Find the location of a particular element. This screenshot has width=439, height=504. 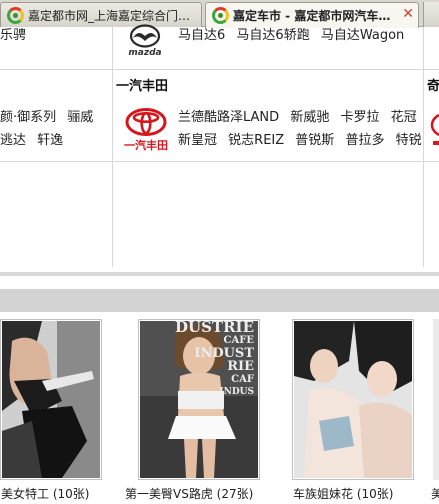

model-link-mazda-wagon: 马自达Wagon is located at coordinates (362, 35).